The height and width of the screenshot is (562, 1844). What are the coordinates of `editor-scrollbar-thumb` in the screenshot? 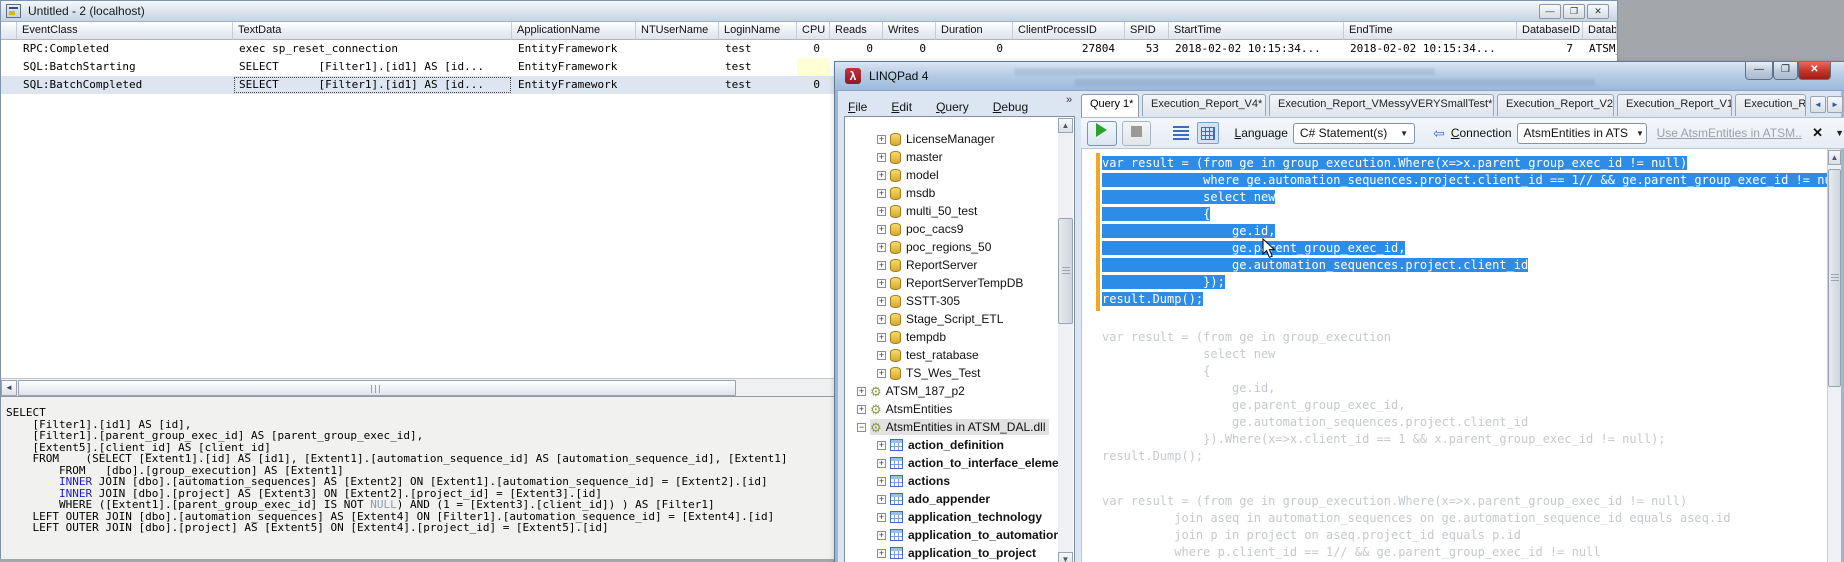 It's located at (1834, 278).